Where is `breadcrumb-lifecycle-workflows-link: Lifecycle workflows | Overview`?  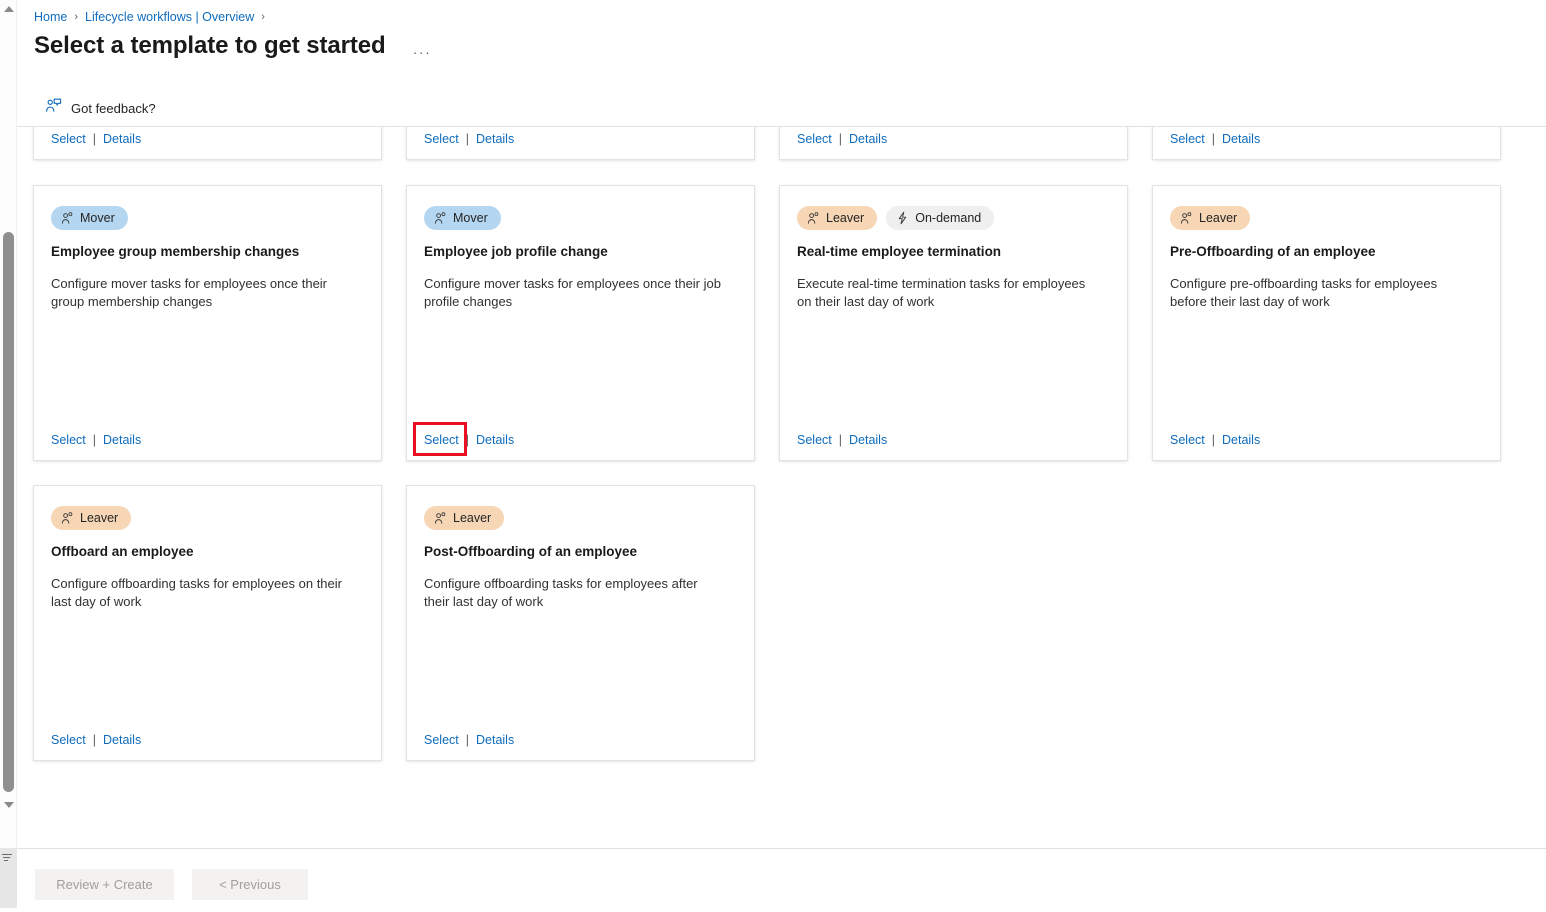 breadcrumb-lifecycle-workflows-link: Lifecycle workflows | Overview is located at coordinates (169, 17).